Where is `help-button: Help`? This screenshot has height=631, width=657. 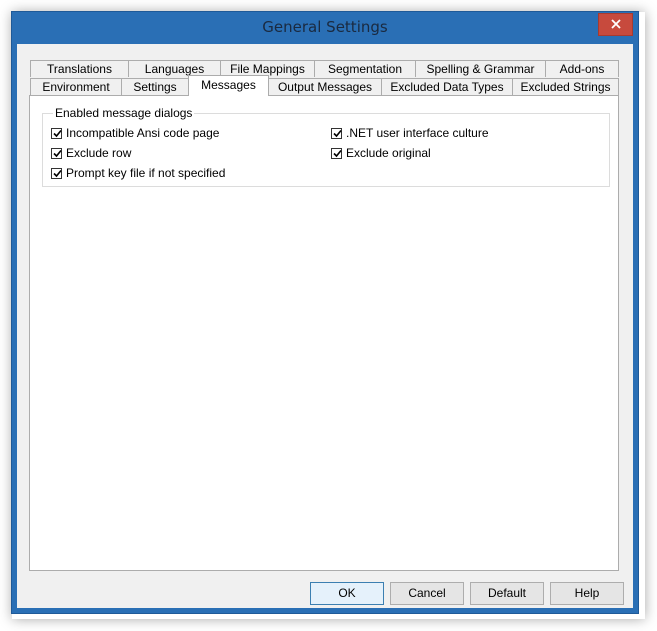
help-button: Help is located at coordinates (587, 593).